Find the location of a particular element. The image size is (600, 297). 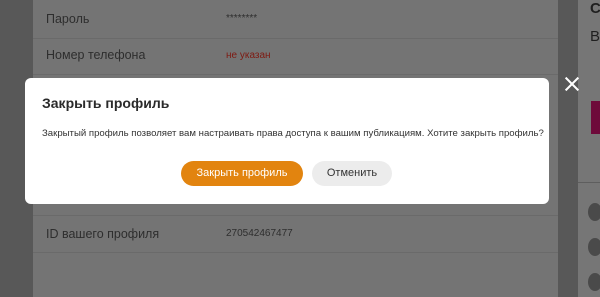

right-sidebar-heading: С is located at coordinates (595, 8).